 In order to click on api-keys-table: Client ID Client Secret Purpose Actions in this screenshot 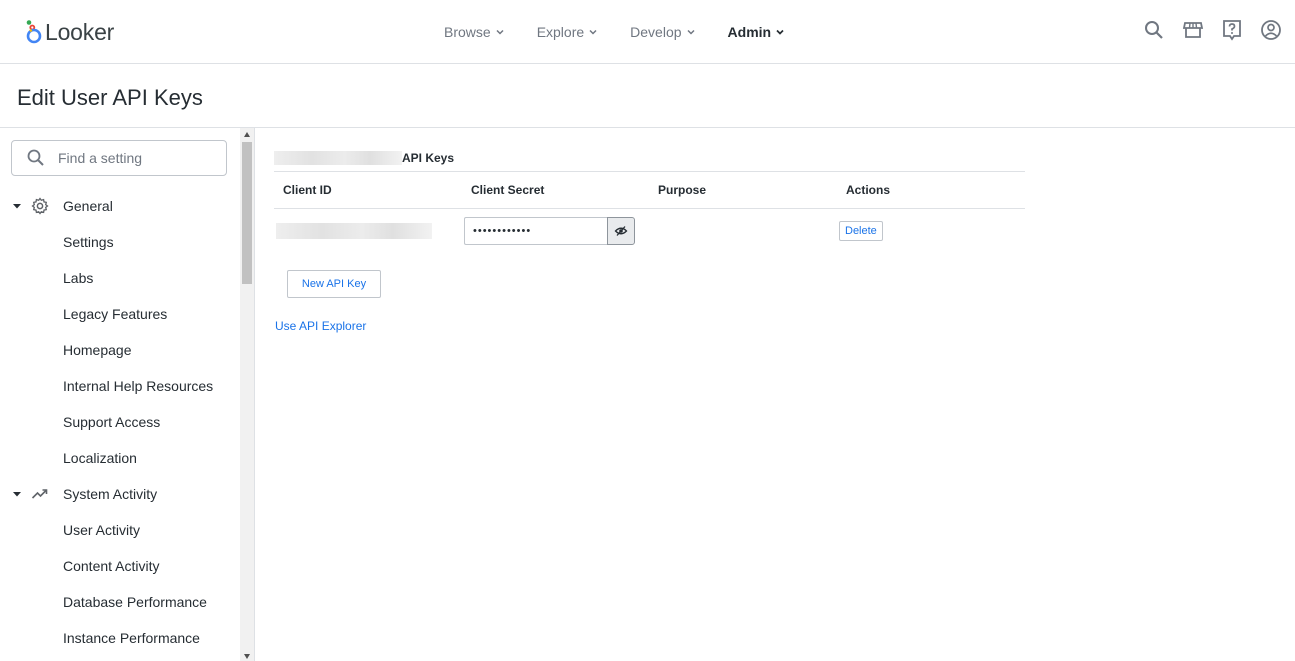, I will do `click(649, 212)`.